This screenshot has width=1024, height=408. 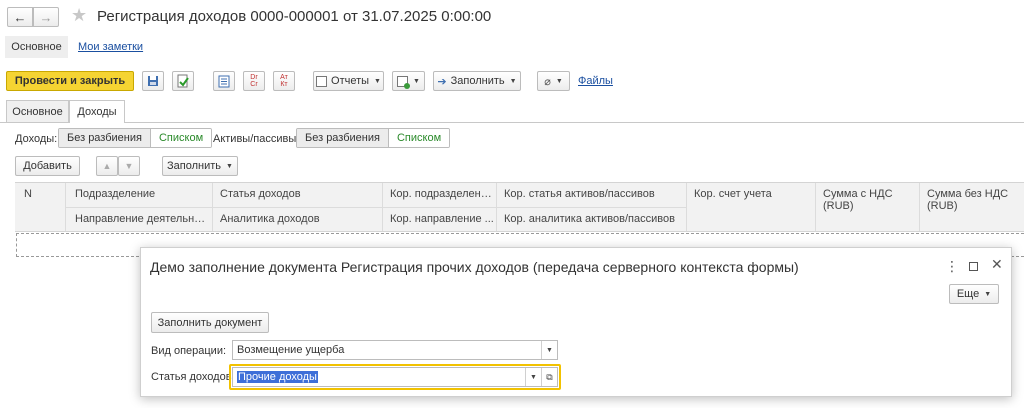 I want to click on nav-tab-main: Основное, so click(x=36, y=47).